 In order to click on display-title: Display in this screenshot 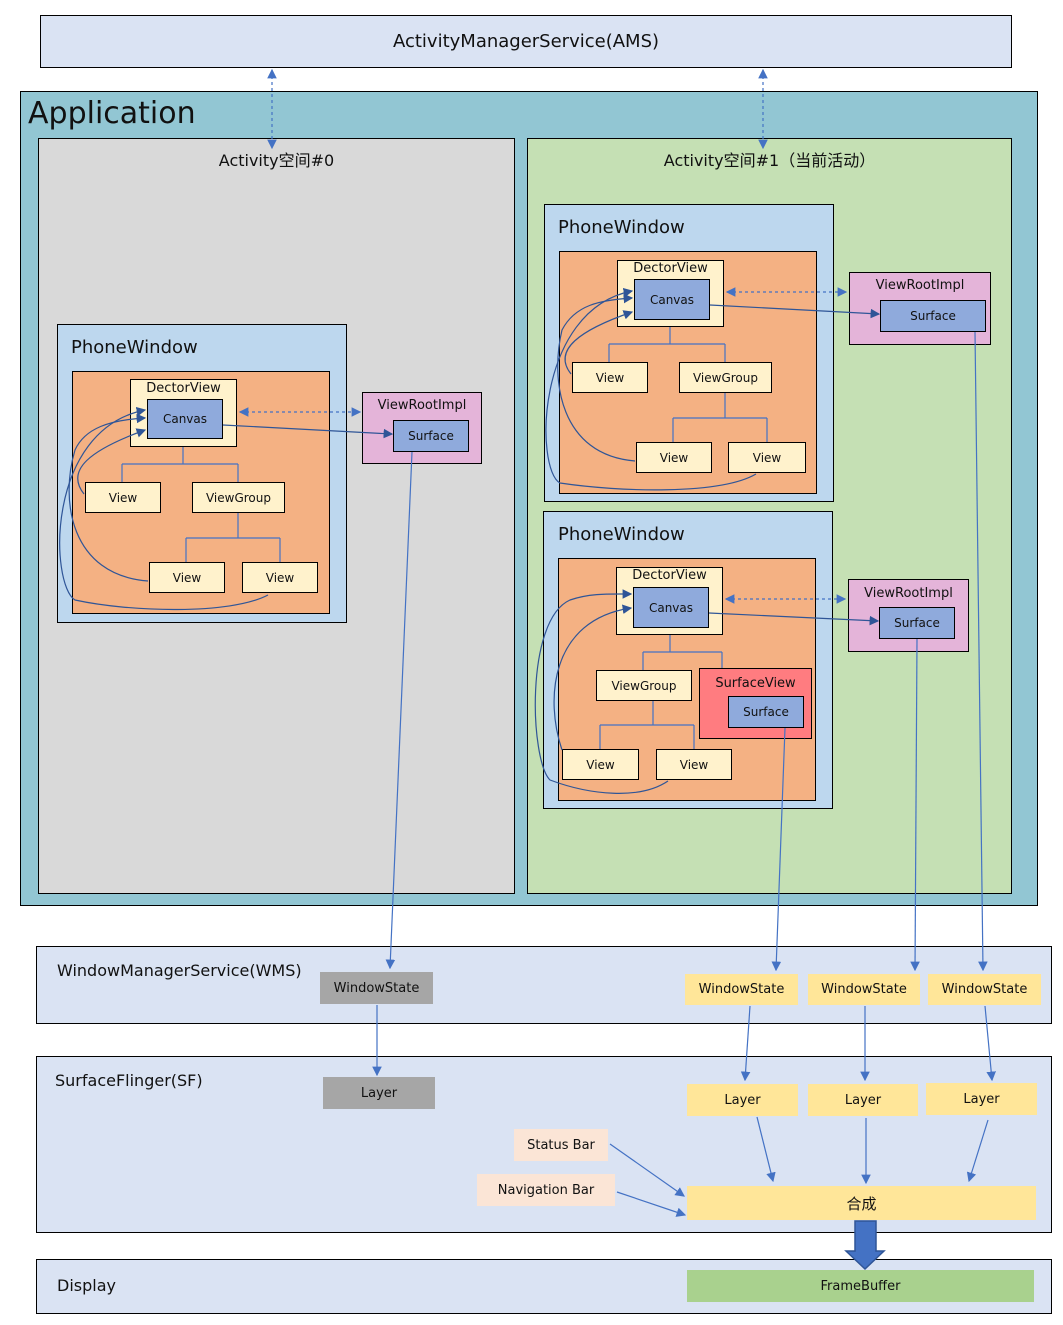, I will do `click(86, 1285)`.